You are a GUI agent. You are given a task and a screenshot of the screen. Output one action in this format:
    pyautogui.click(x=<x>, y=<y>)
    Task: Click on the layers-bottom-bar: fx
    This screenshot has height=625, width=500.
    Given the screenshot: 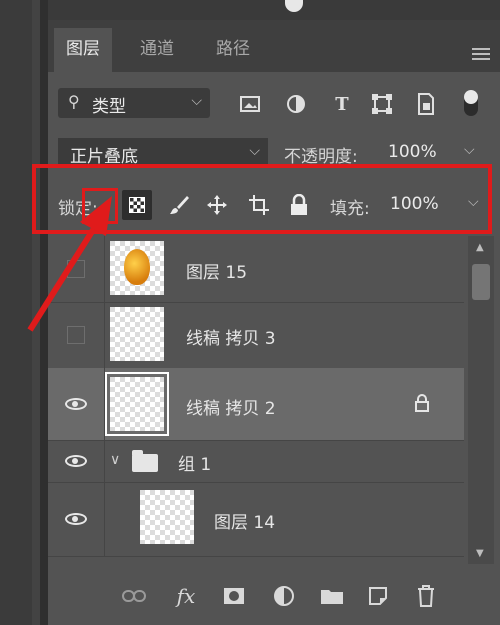 What is the action you would take?
    pyautogui.click(x=274, y=596)
    